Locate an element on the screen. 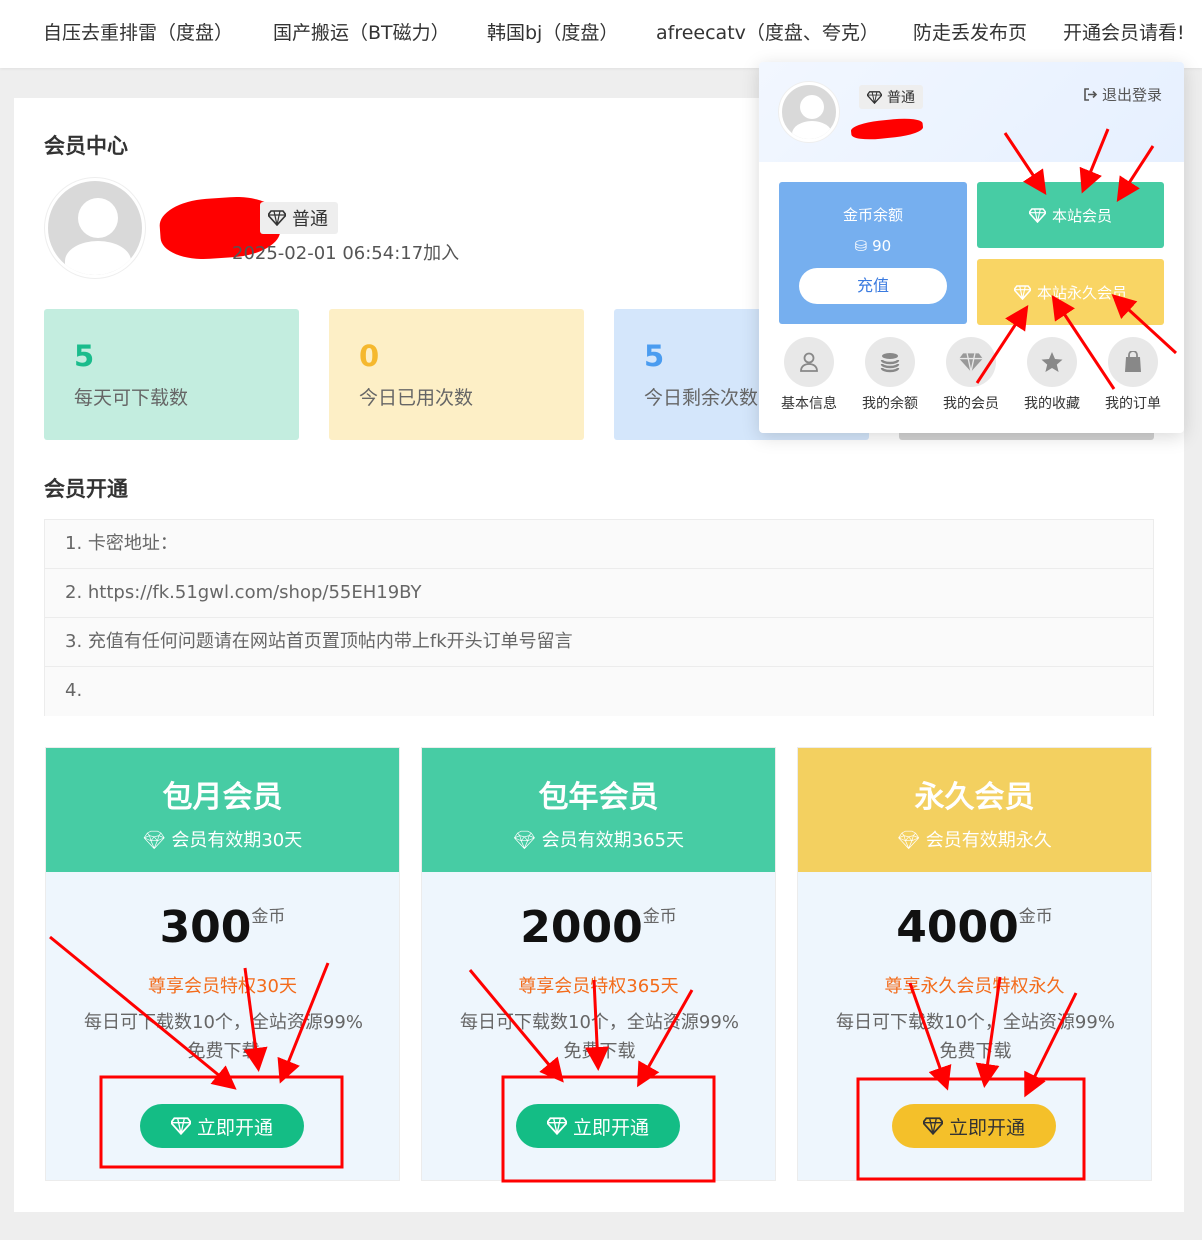 Image resolution: width=1202 pixels, height=1240 pixels. nav-item-membership-info: 开通会员请看! is located at coordinates (1124, 31).